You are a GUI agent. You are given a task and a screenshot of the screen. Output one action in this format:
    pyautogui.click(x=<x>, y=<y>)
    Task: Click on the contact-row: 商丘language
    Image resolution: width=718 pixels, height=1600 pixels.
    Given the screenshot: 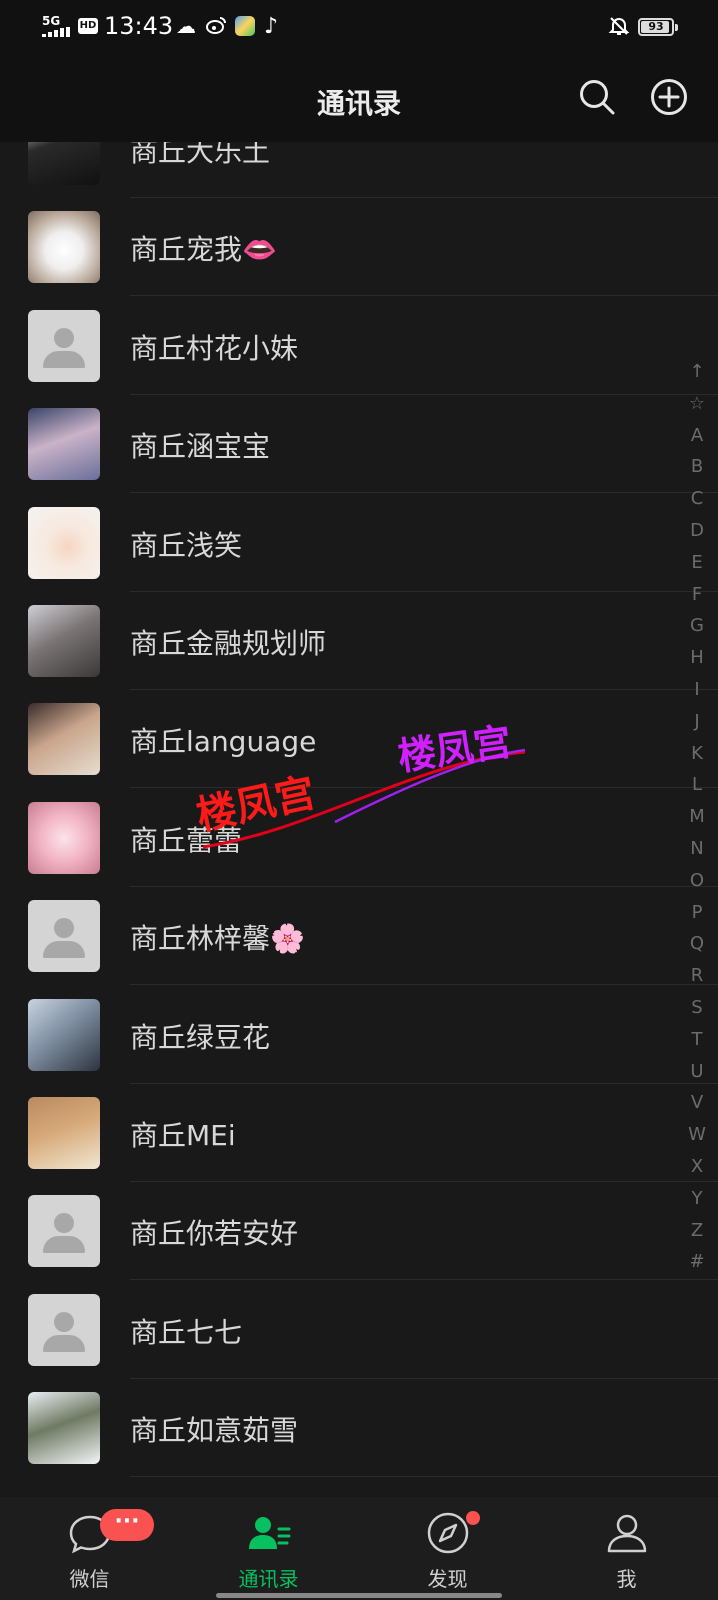 What is the action you would take?
    pyautogui.click(x=359, y=738)
    